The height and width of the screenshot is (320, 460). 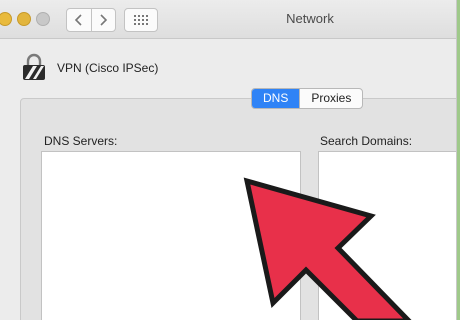 I want to click on vpn-service-name: VPN (Cisco IPSec), so click(x=108, y=68).